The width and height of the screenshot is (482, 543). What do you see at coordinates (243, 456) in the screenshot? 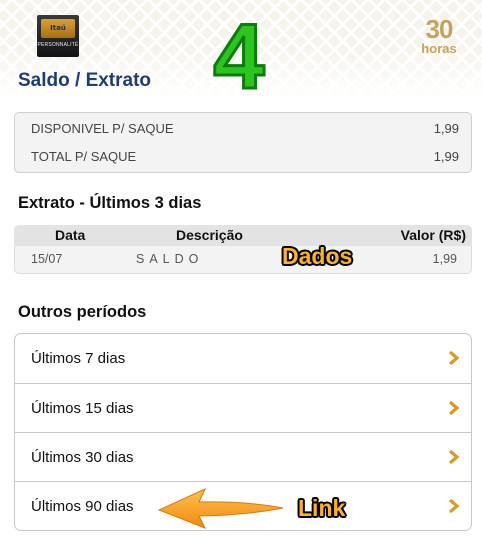
I see `period-link-30-dias: Últimos 30 dias` at bounding box center [243, 456].